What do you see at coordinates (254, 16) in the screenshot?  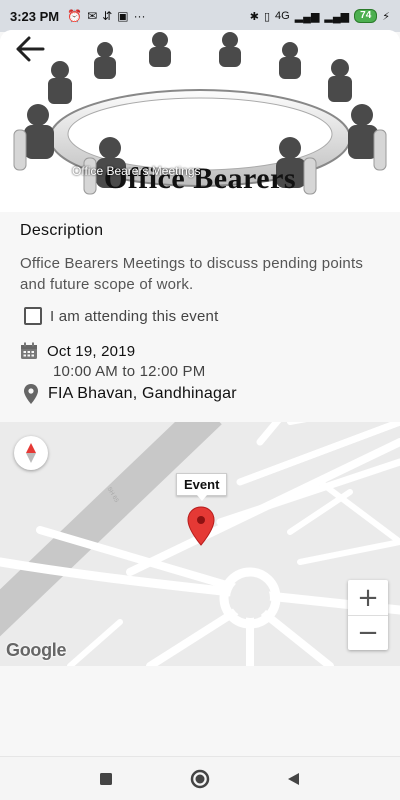 I see `bluetooth-icon: ✱` at bounding box center [254, 16].